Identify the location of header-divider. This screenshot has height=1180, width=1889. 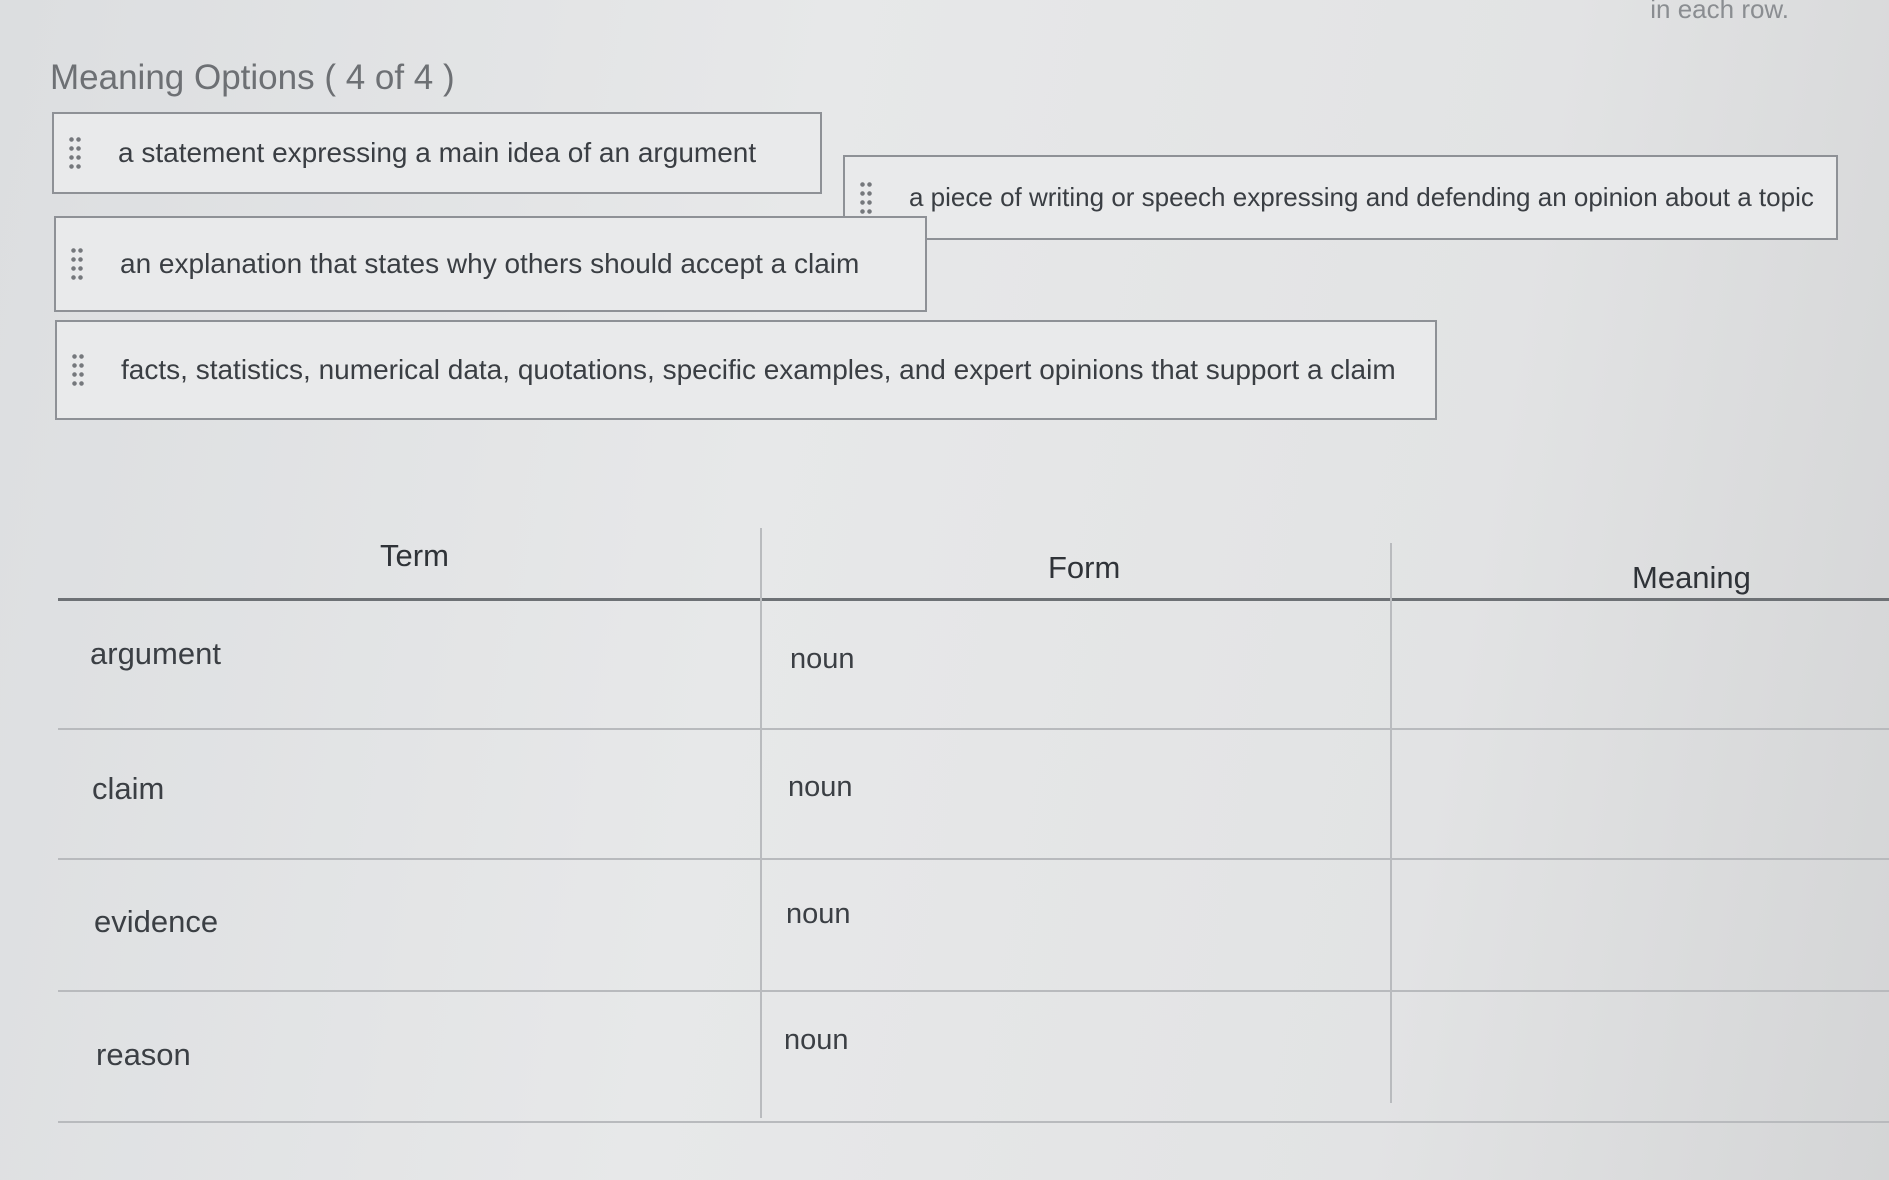
(973, 599).